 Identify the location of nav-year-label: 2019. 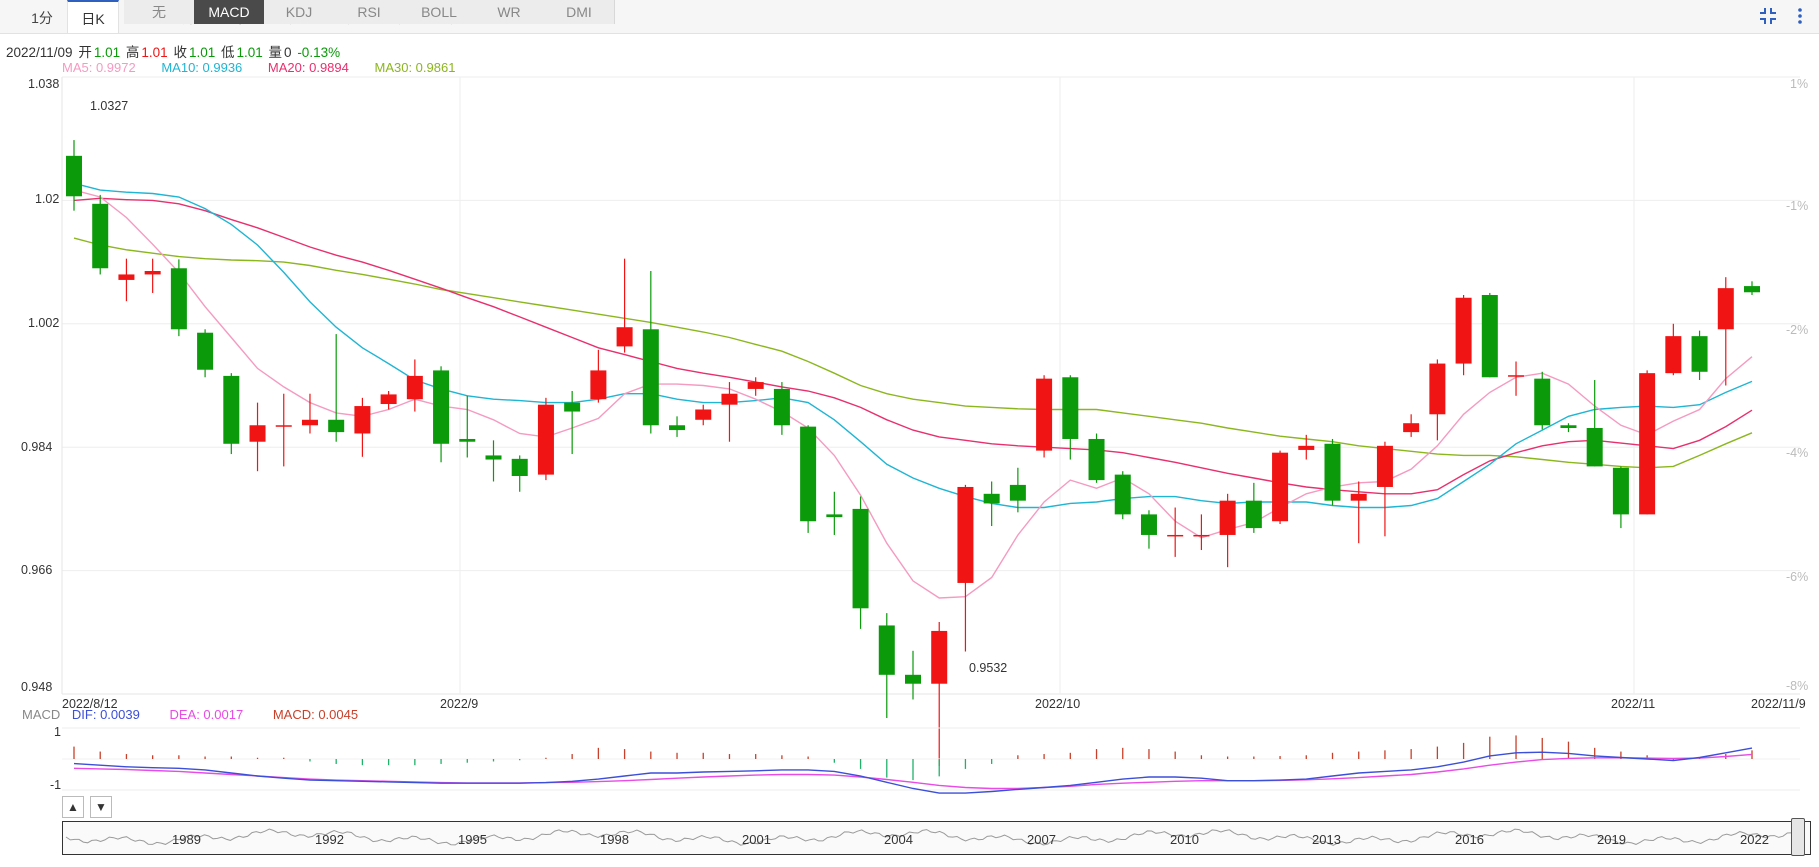
(1611, 839).